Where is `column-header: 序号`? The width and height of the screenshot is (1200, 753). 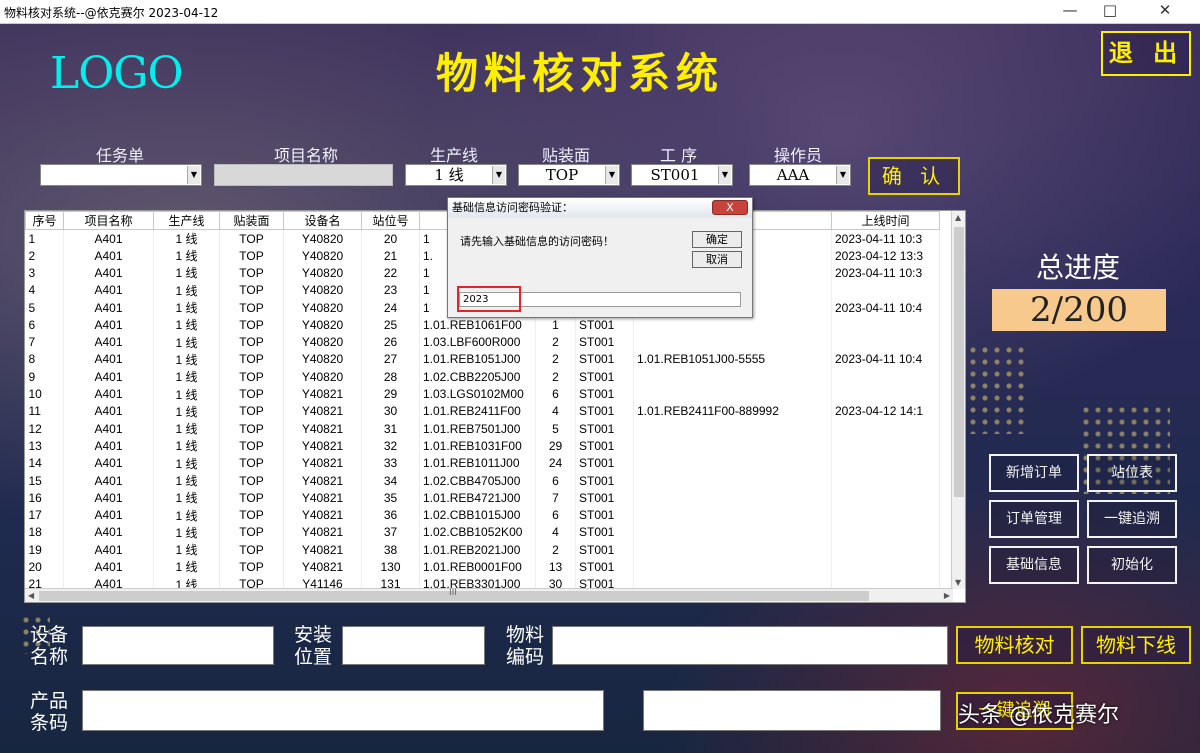
column-header: 序号 is located at coordinates (44, 220).